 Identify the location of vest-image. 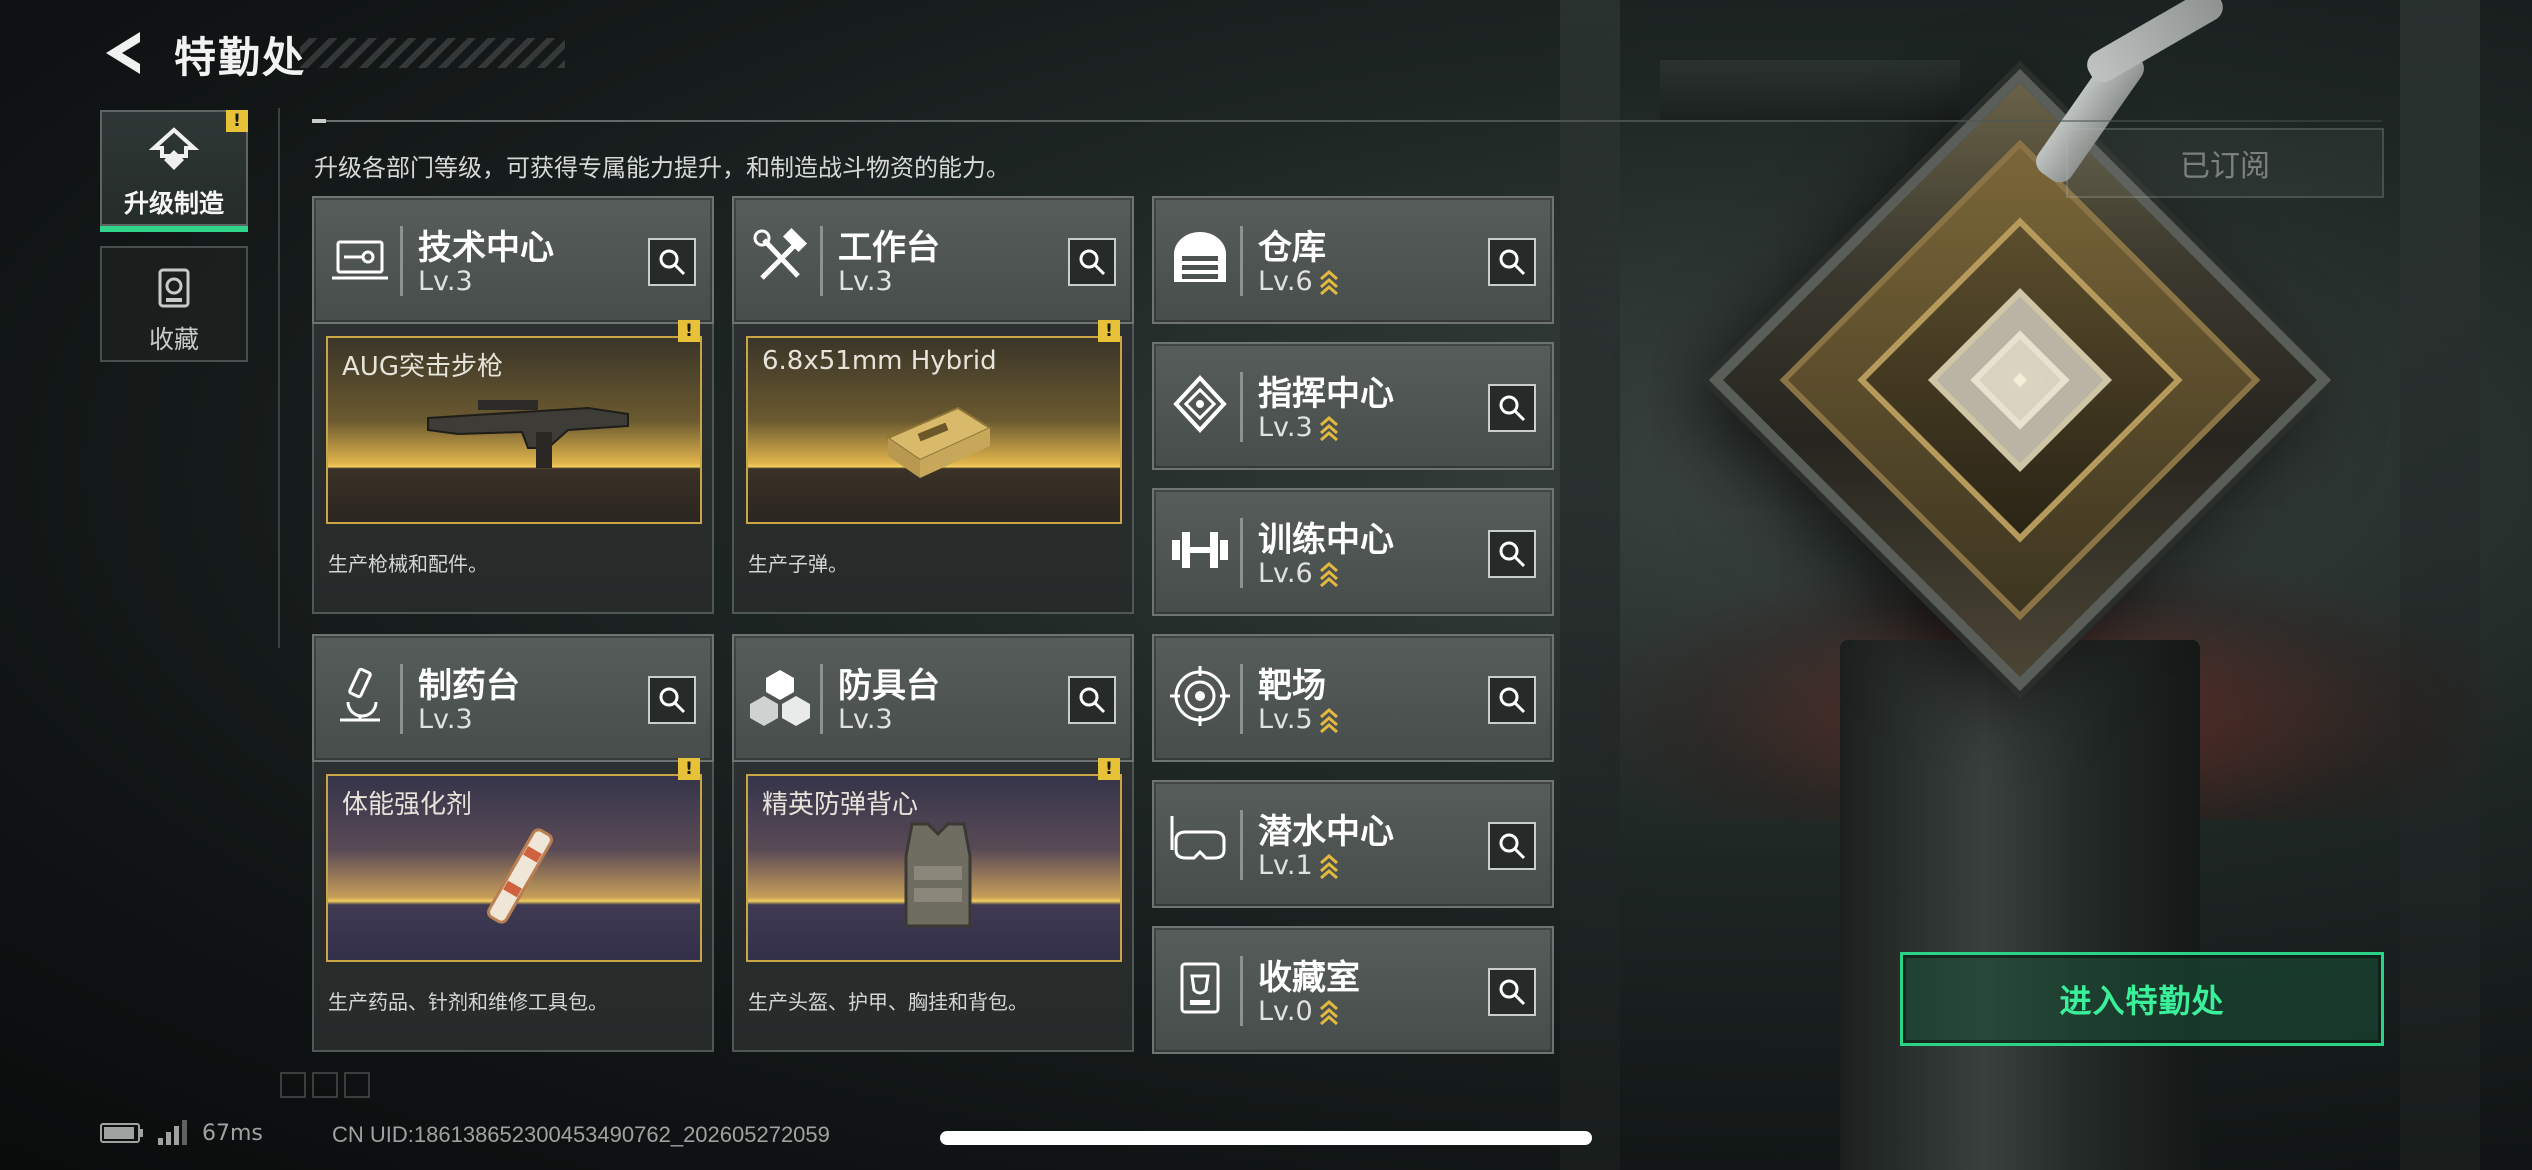
(938, 875).